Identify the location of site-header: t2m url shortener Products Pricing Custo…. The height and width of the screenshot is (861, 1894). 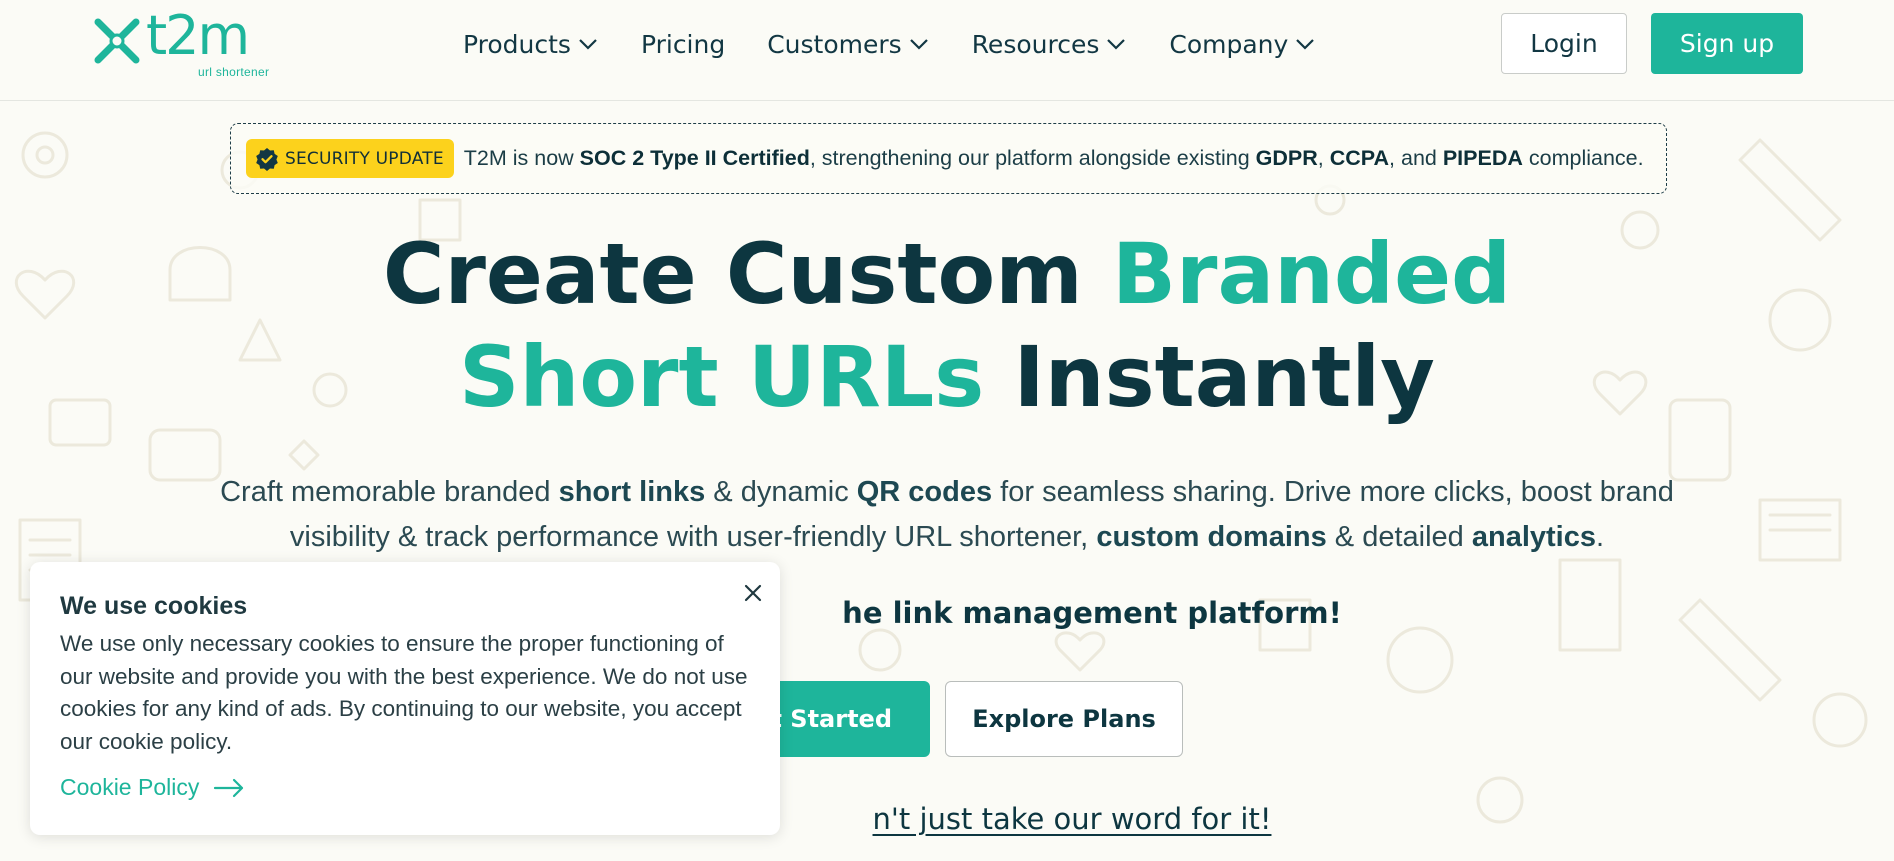
(947, 50).